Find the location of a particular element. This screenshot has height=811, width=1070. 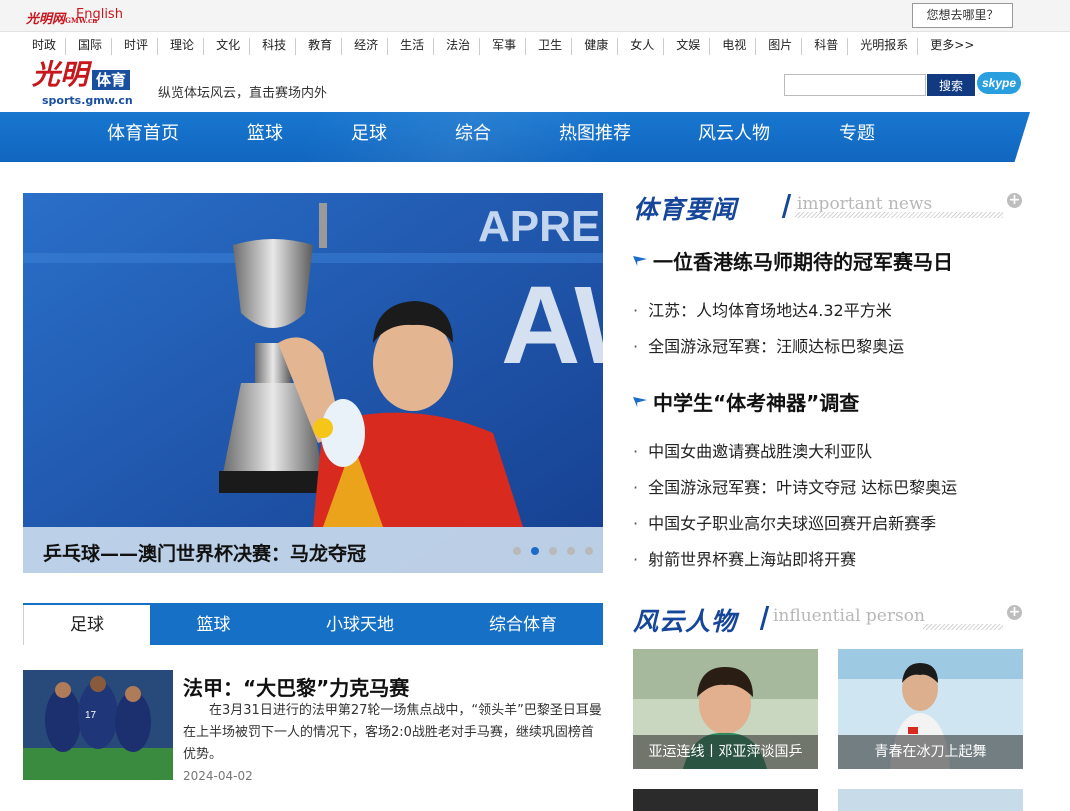

channel-link: 军事 is located at coordinates (502, 46).